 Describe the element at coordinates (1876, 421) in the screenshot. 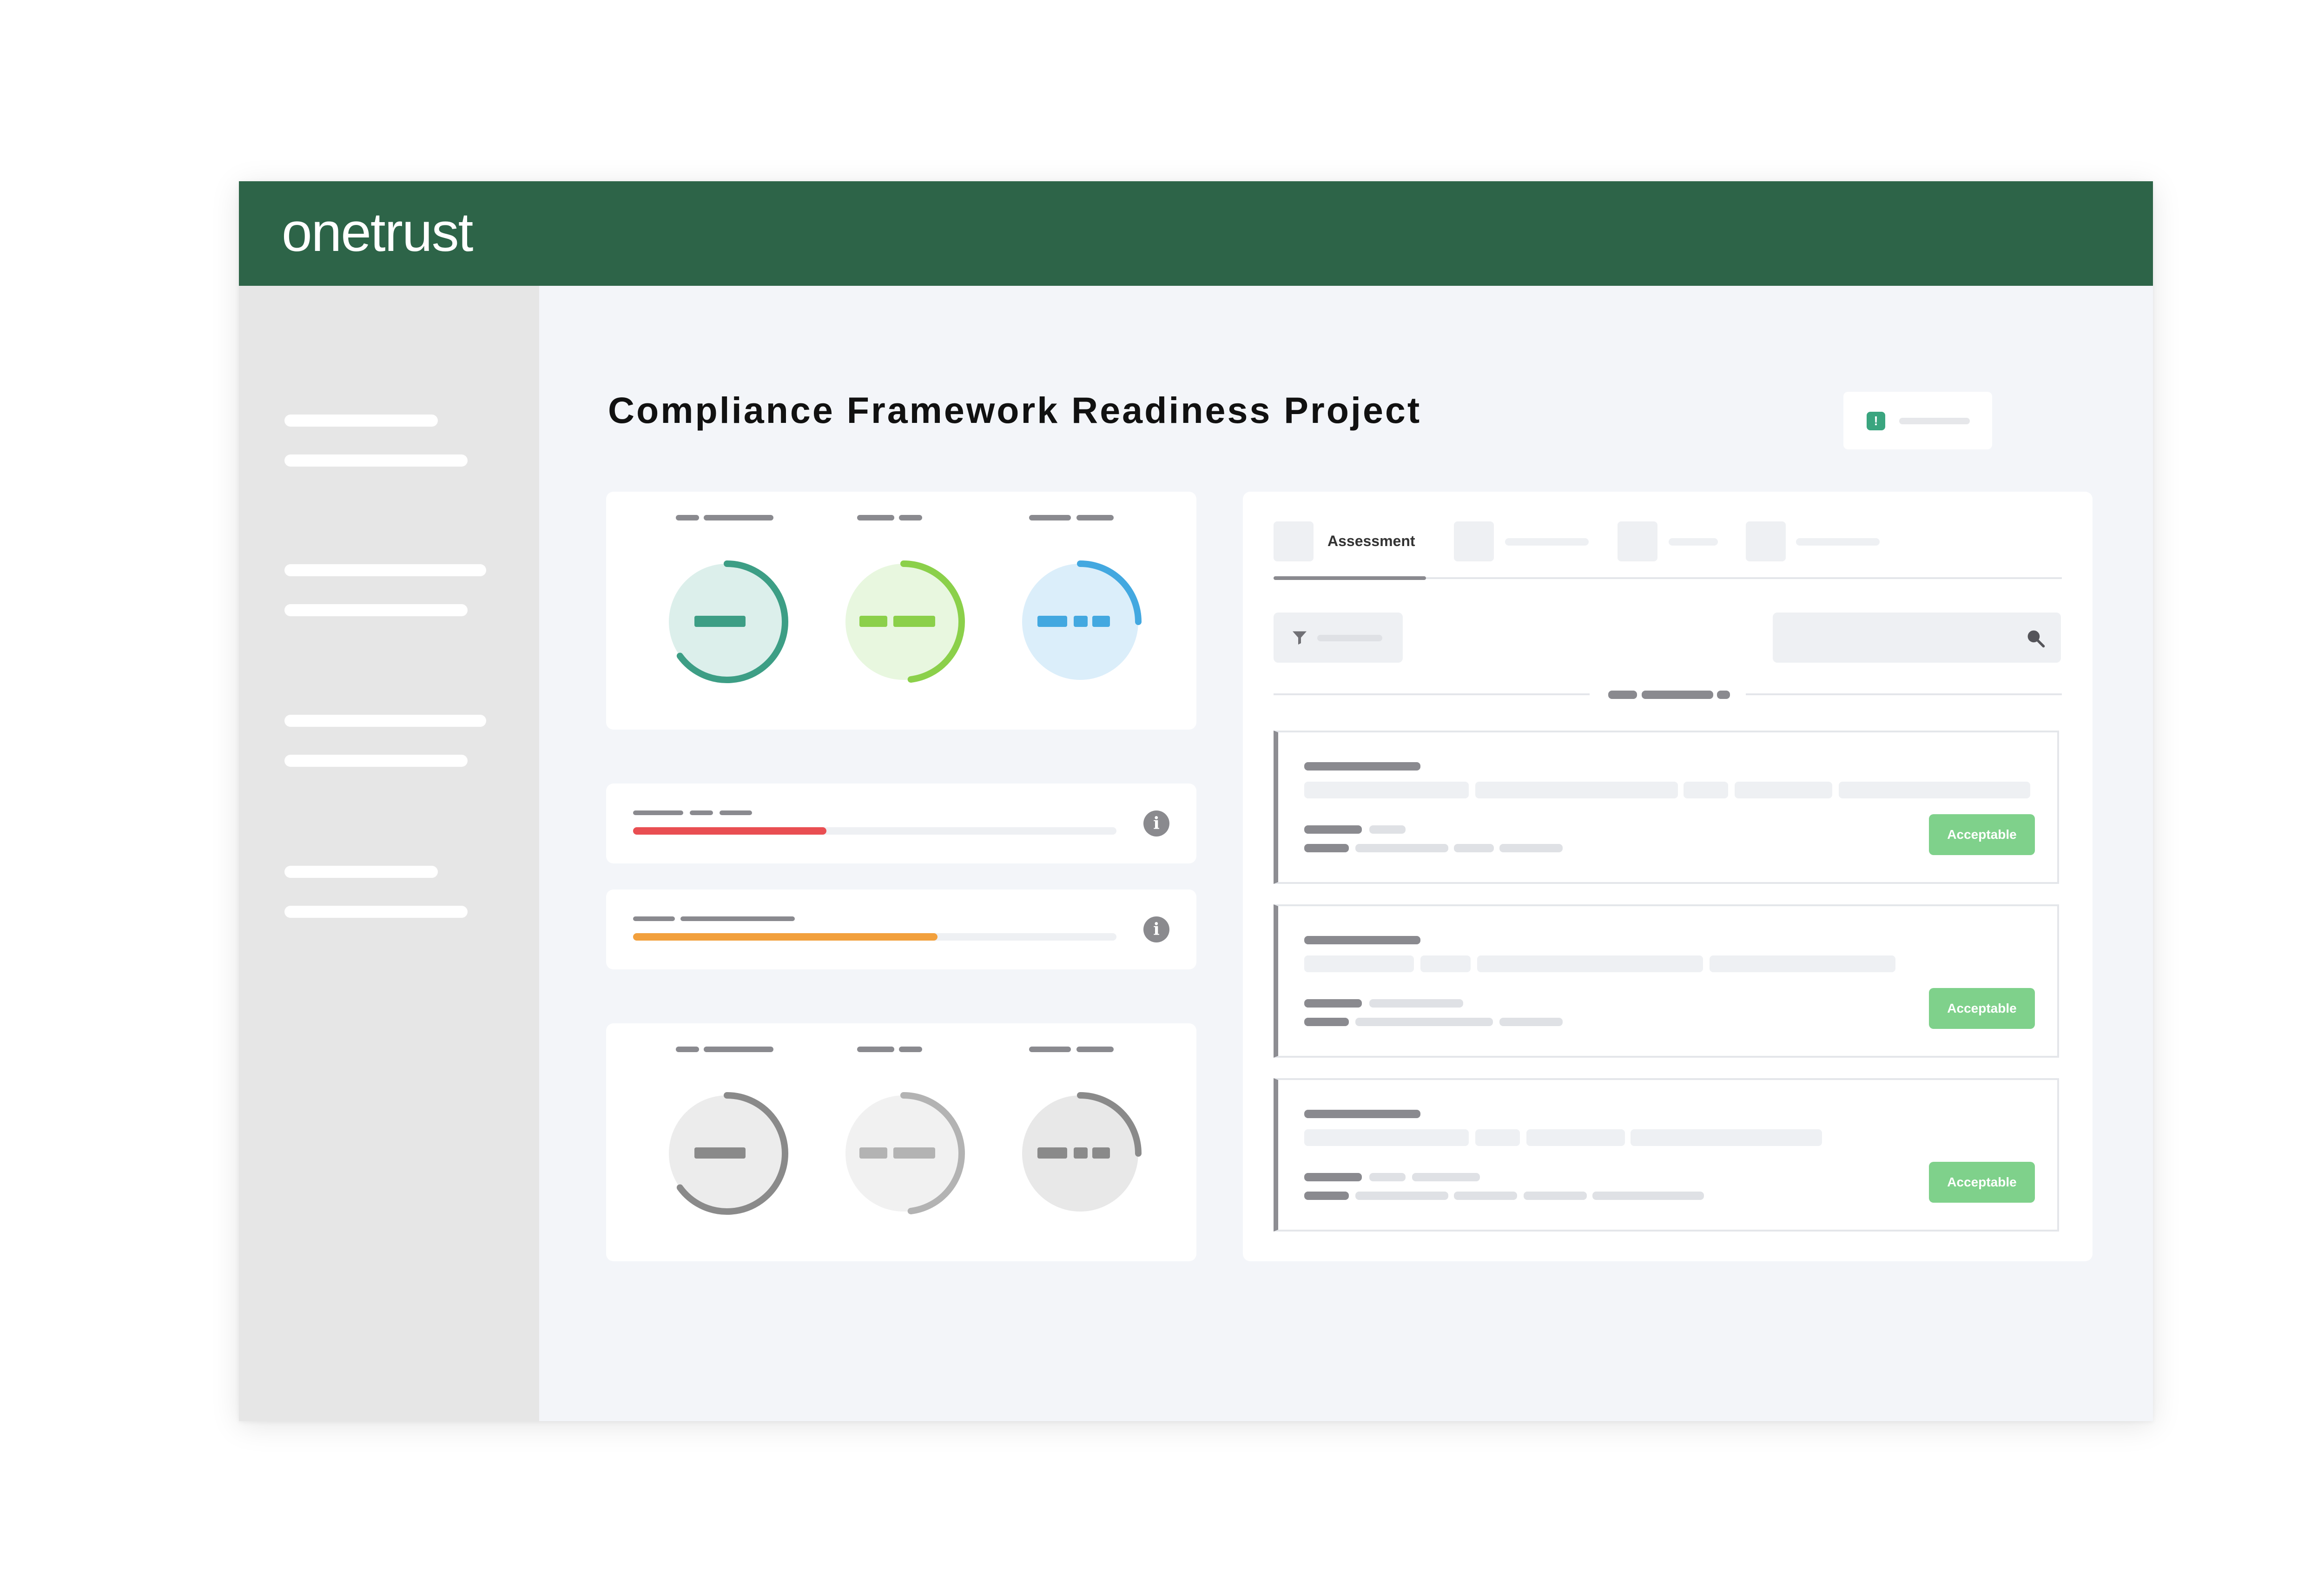

I see `alert-icon: !` at that location.